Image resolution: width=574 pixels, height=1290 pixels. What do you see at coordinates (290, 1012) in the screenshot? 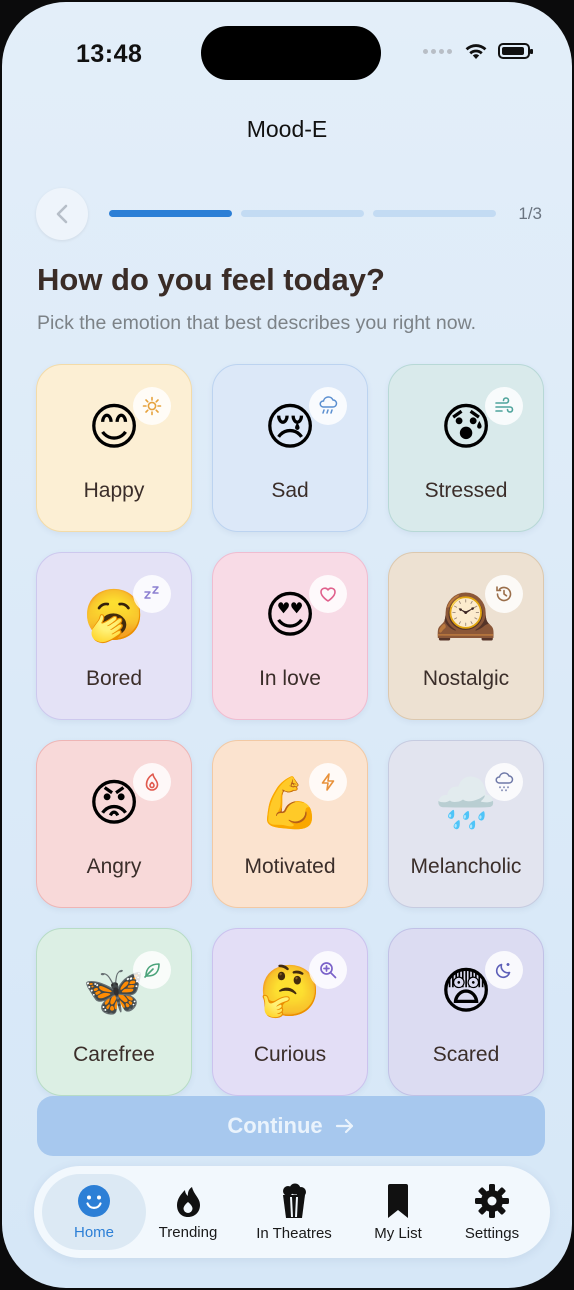
I see `mood-card-curious: 🤔 Curious` at bounding box center [290, 1012].